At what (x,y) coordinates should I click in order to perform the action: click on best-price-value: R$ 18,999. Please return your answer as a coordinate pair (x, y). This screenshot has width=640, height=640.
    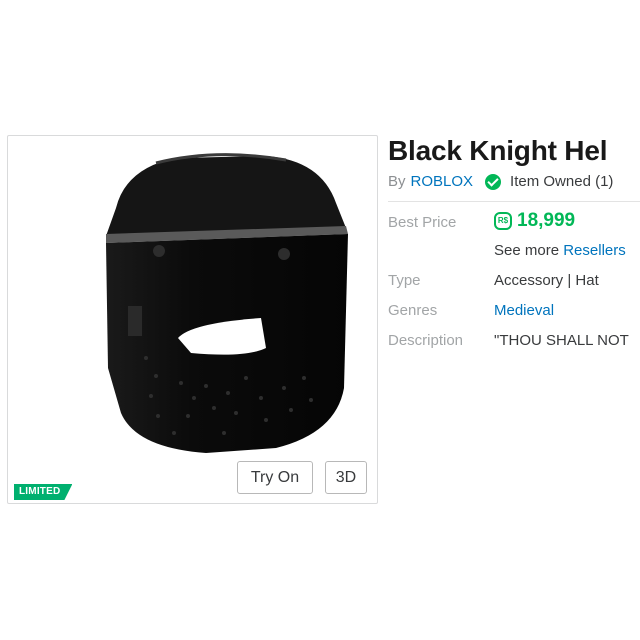
    Looking at the image, I should click on (534, 221).